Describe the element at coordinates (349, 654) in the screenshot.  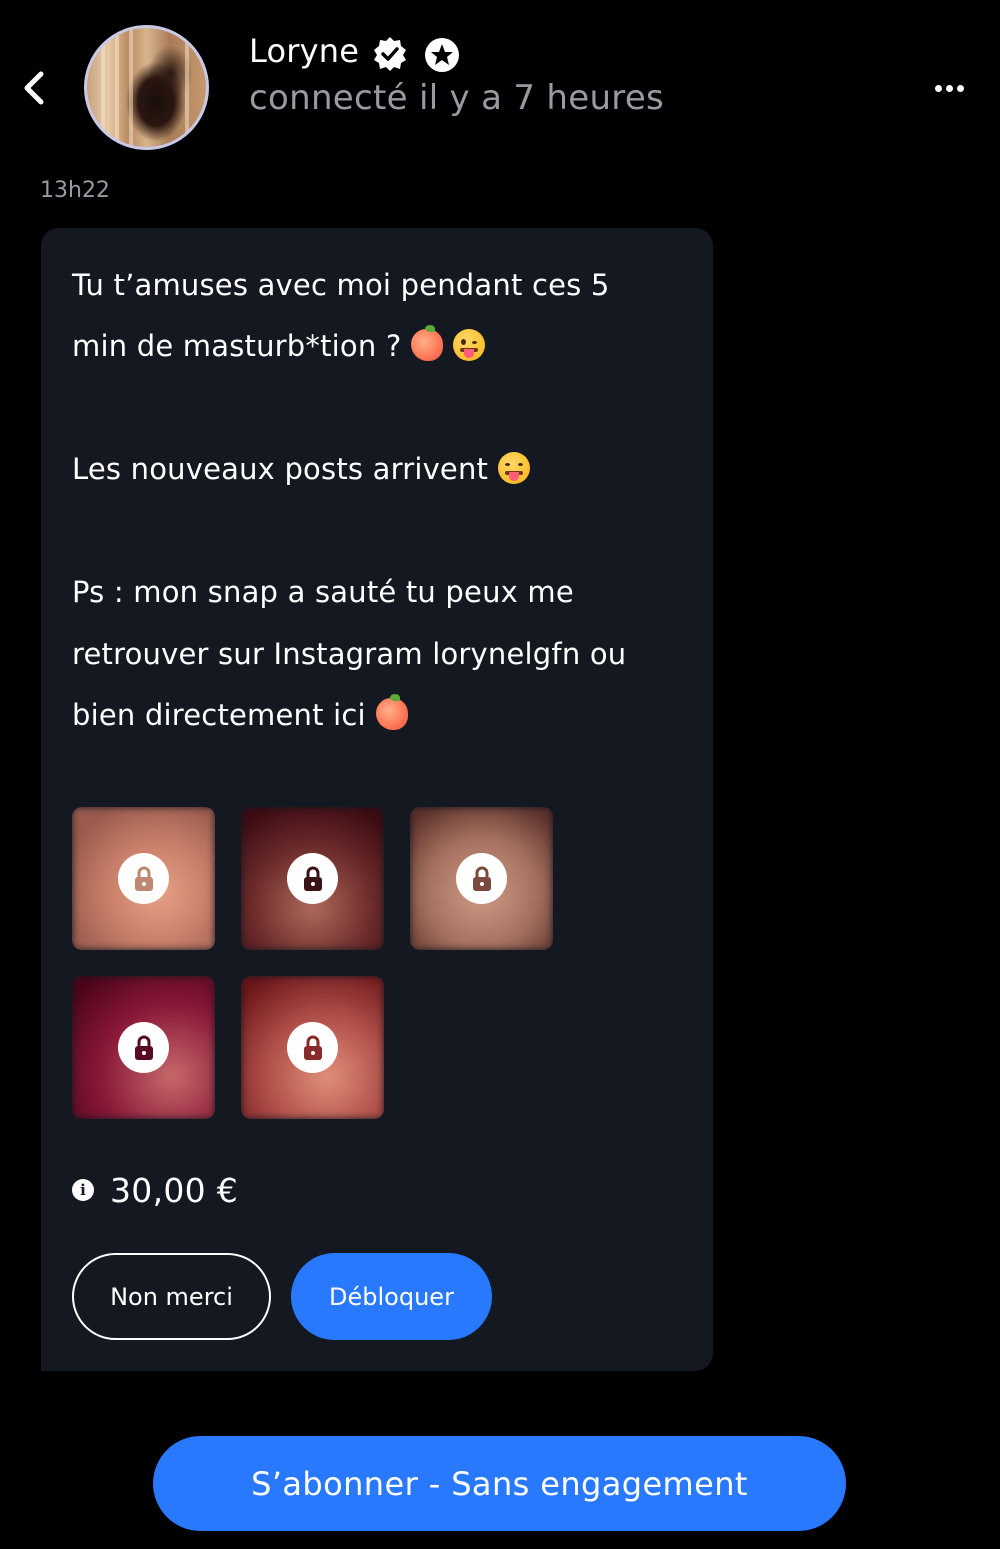
I see `message-line: retrouver sur Instagram lorynelgfn ou` at that location.